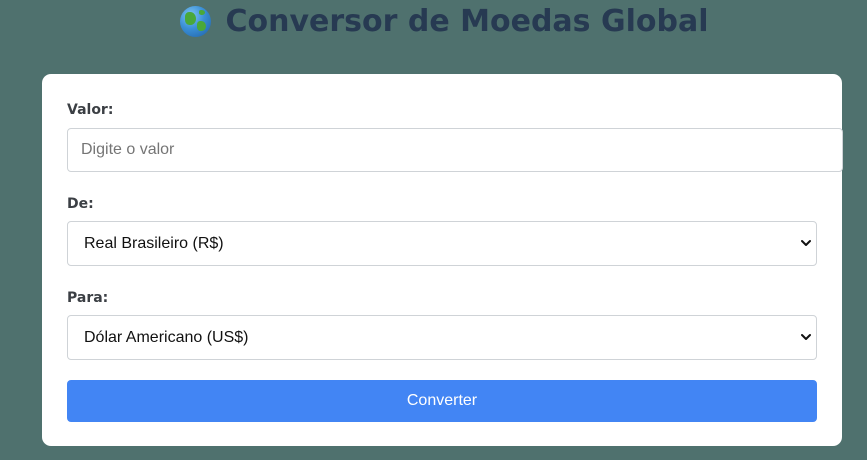 The width and height of the screenshot is (867, 460). Describe the element at coordinates (467, 21) in the screenshot. I see `page-title-text: Conversor de Moedas Global` at that location.